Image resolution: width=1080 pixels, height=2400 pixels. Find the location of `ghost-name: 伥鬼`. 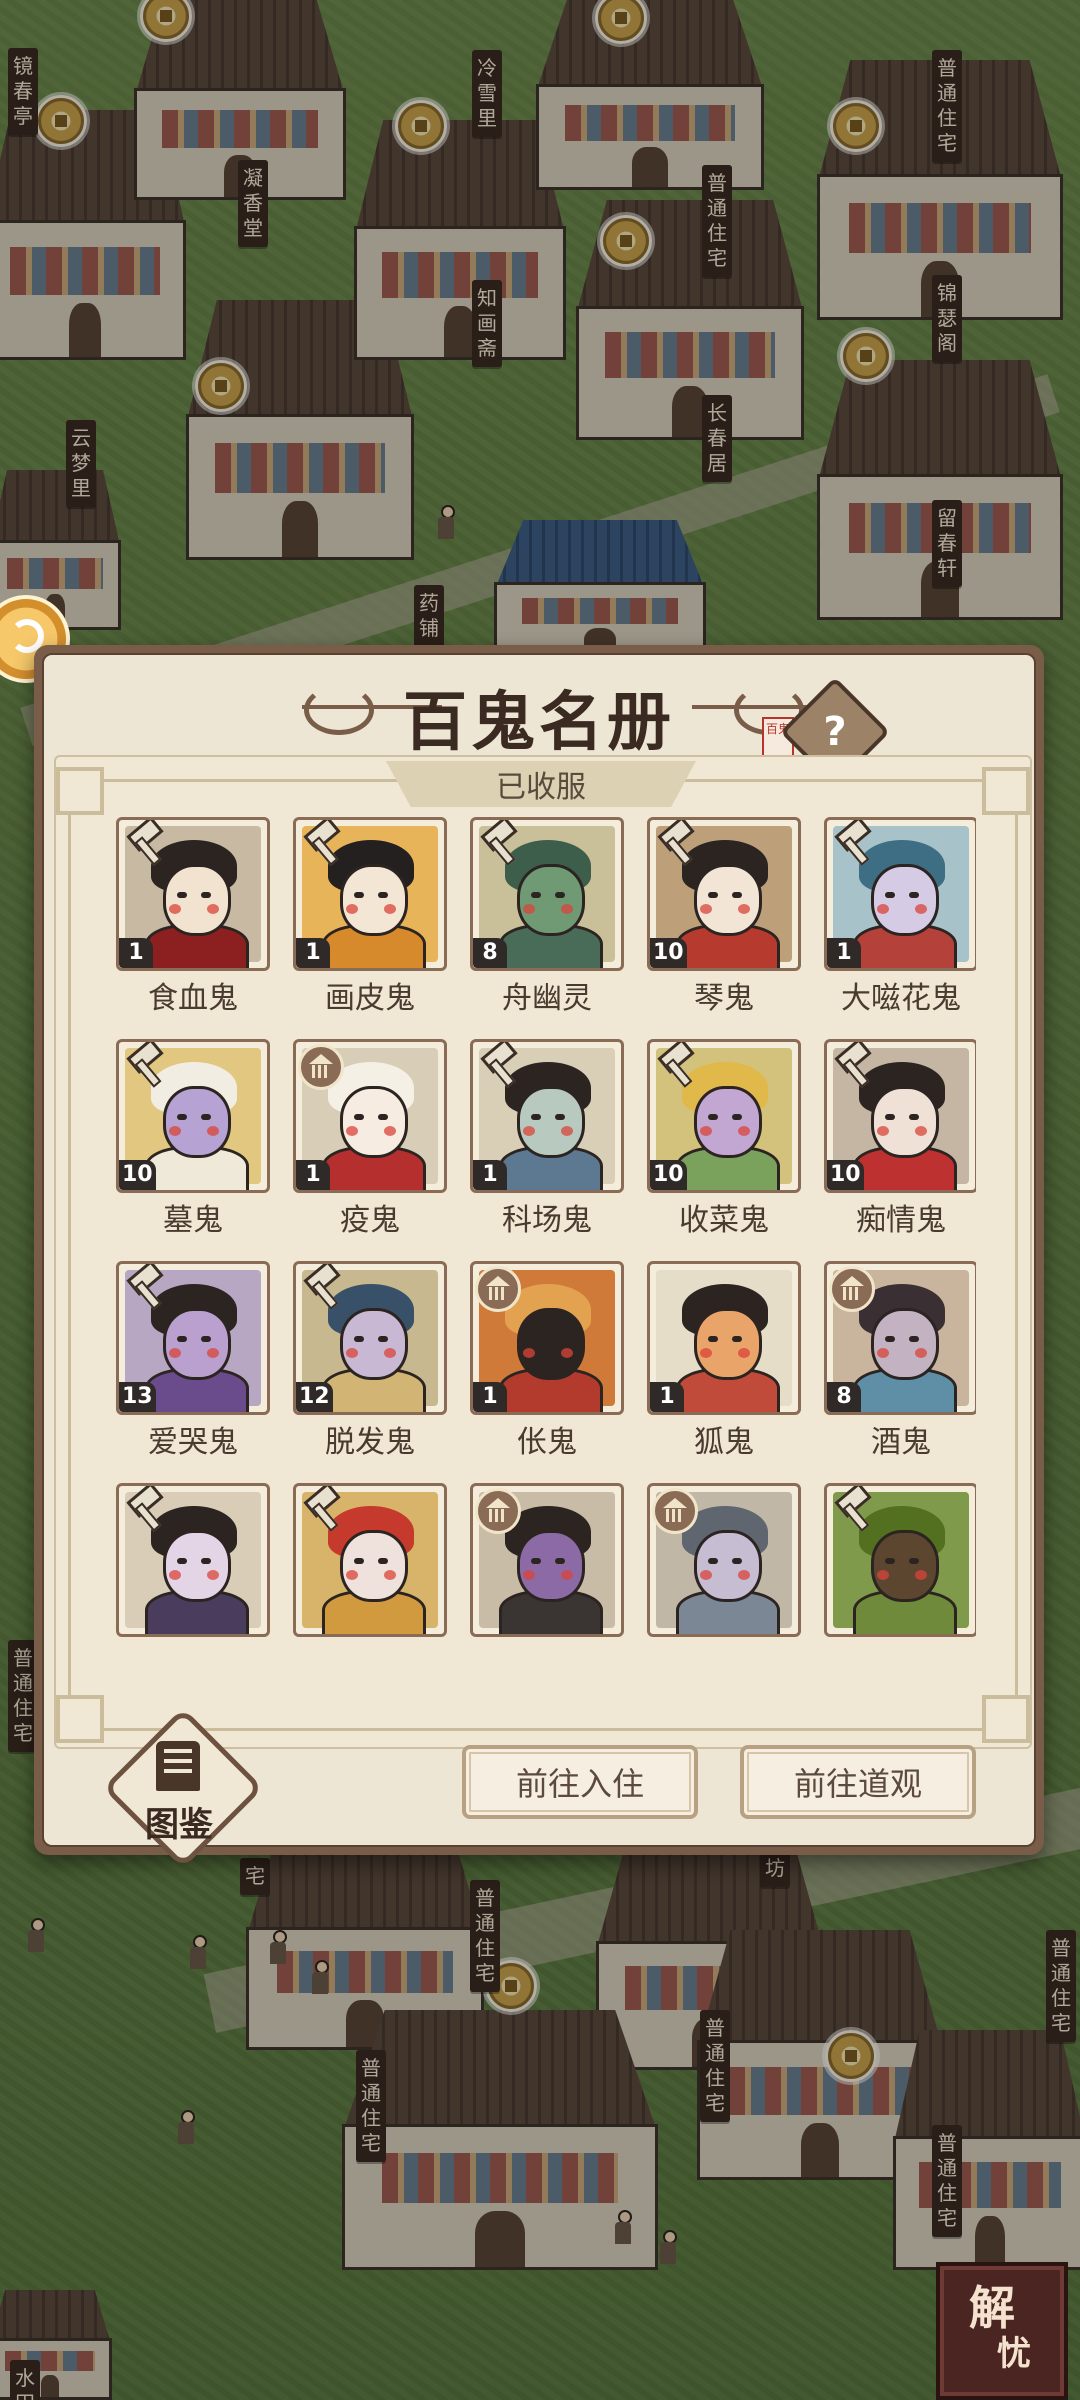

ghost-name: 伥鬼 is located at coordinates (547, 1442).